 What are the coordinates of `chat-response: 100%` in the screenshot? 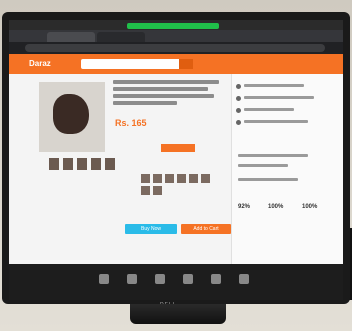 It's located at (310, 207).